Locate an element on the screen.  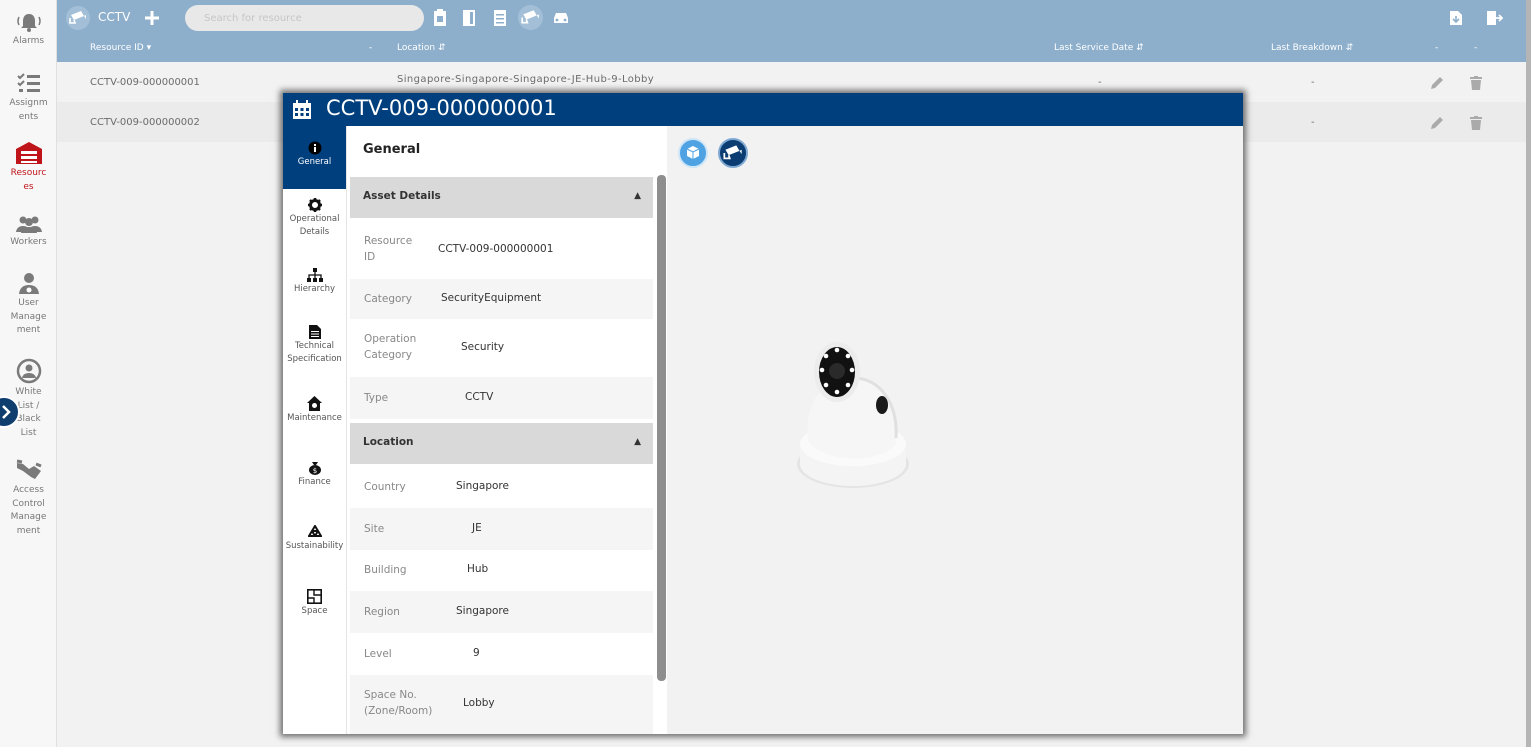
nav-user-management: User Manage ment is located at coordinates (28, 304).